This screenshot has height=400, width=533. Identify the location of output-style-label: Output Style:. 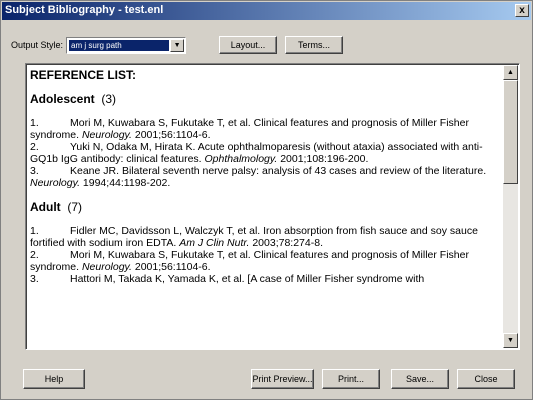
(37, 45).